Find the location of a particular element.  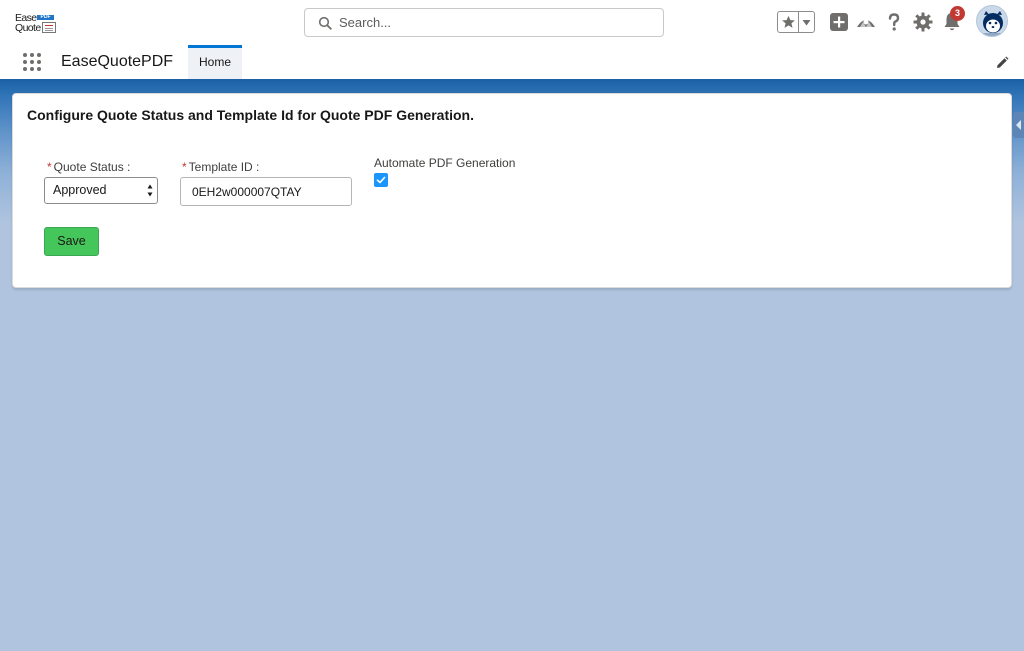

save-button: Save is located at coordinates (71, 241).